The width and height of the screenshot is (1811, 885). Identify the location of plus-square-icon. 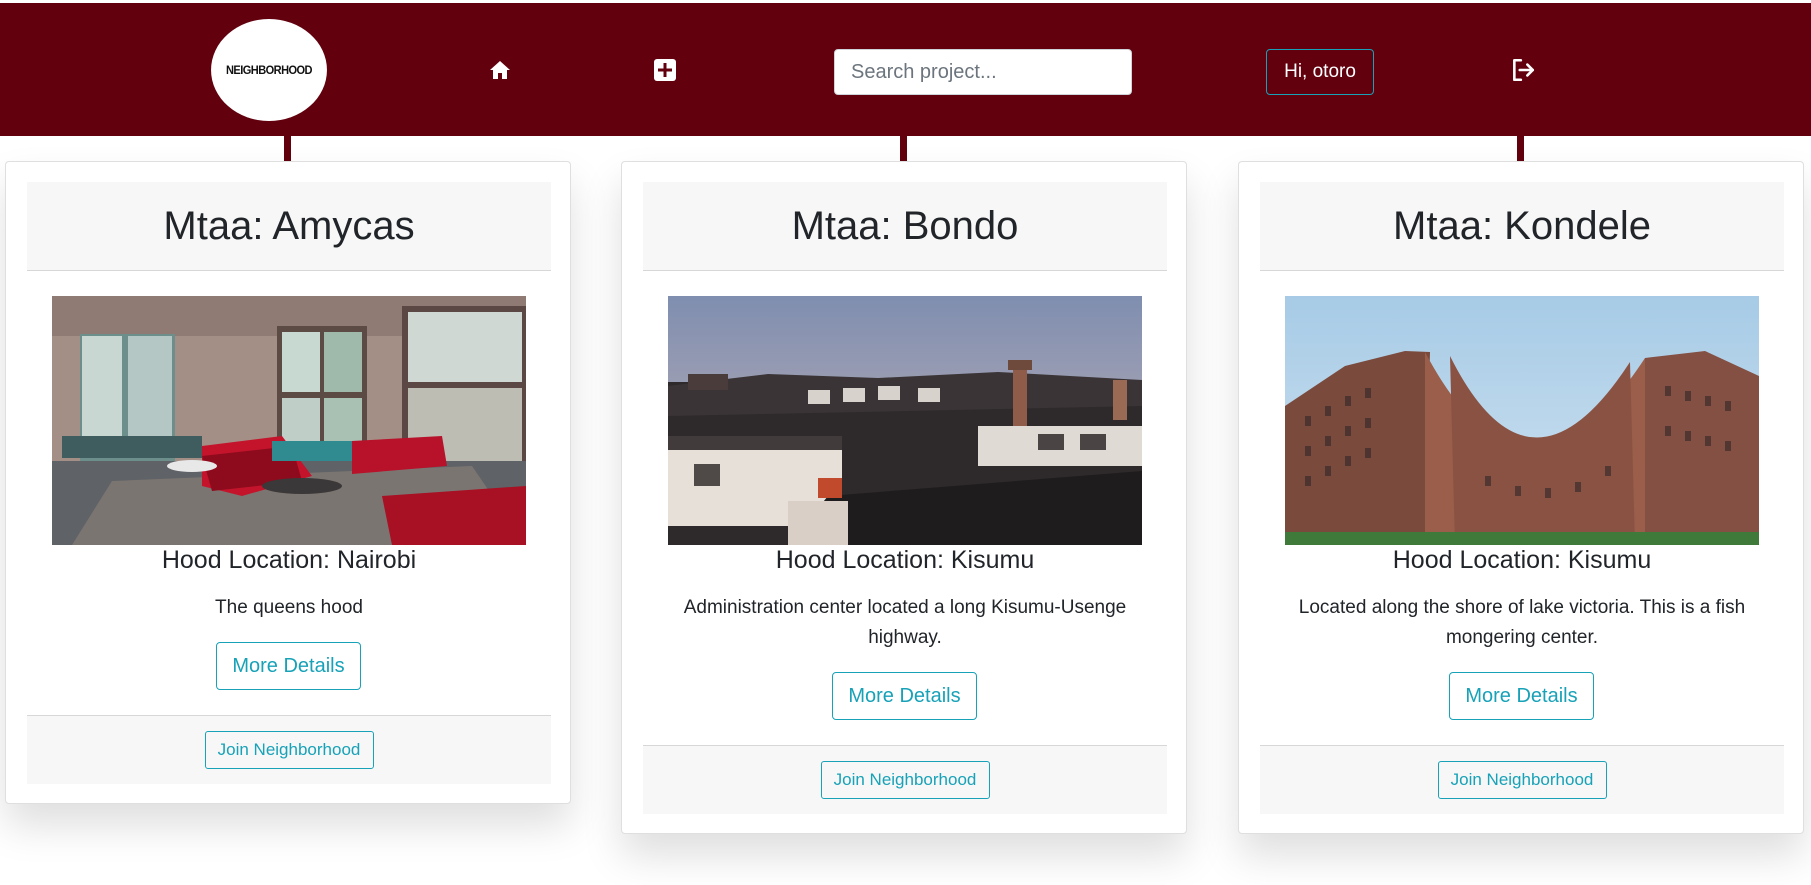
(665, 70).